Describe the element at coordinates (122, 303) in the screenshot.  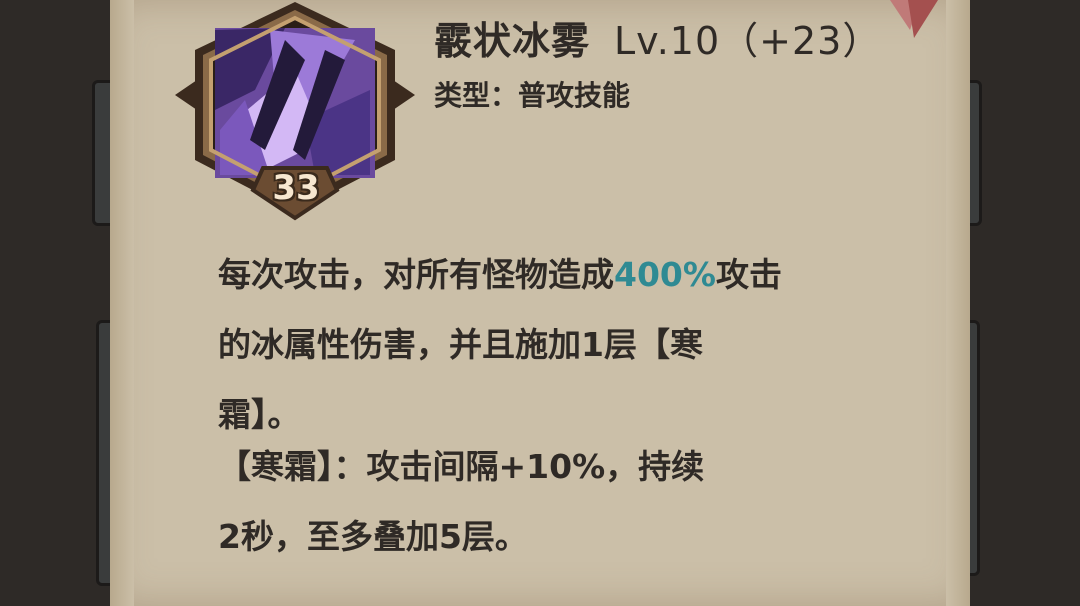
I see `scroll-edge-left` at that location.